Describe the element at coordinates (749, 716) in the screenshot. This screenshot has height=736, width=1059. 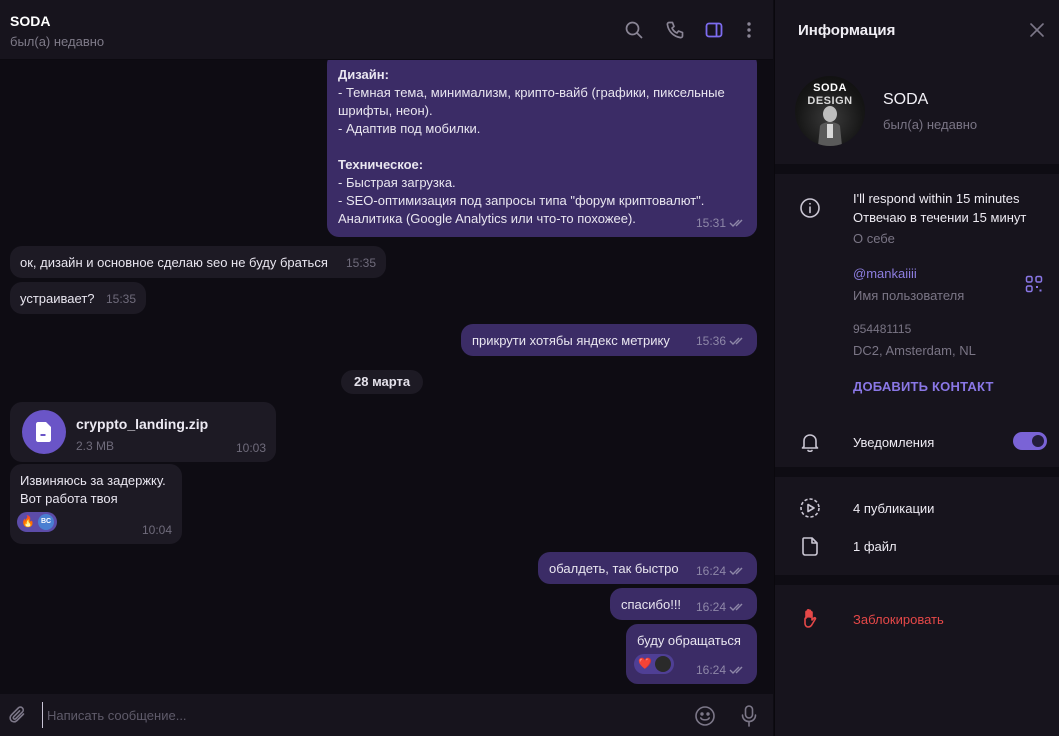
I see `microphone-icon` at that location.